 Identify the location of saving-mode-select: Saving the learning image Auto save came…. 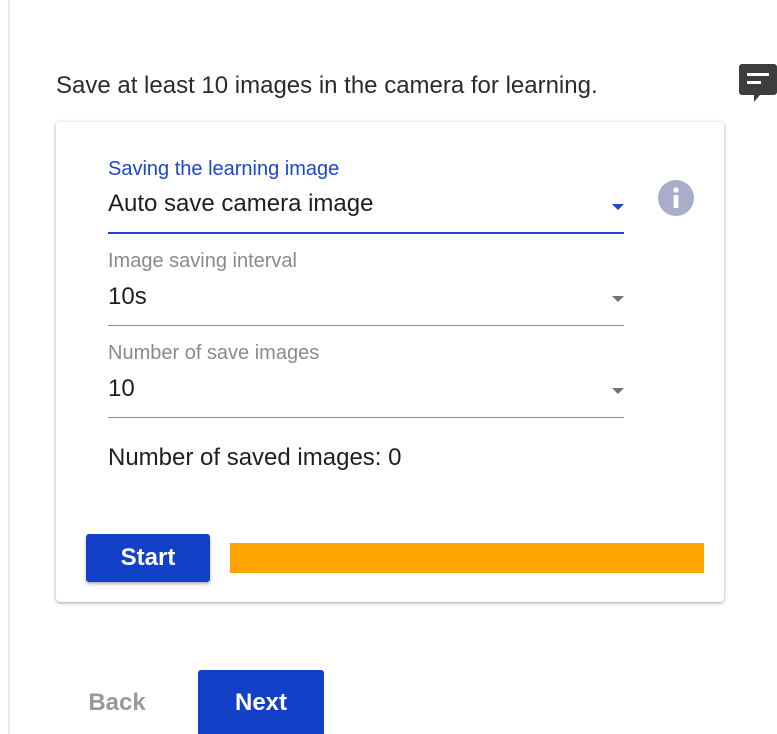
(366, 197).